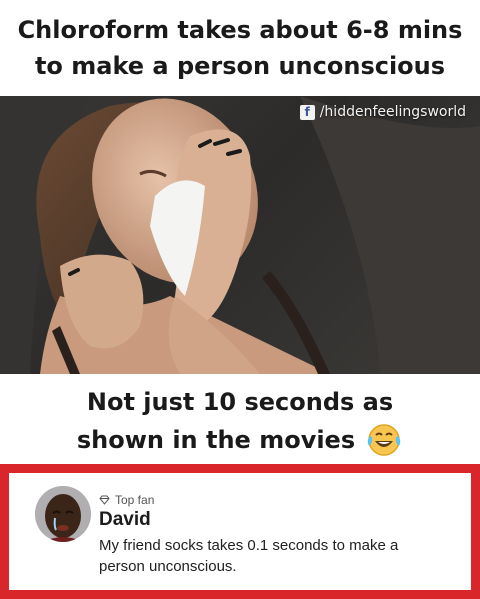  I want to click on avatar-image, so click(63, 514).